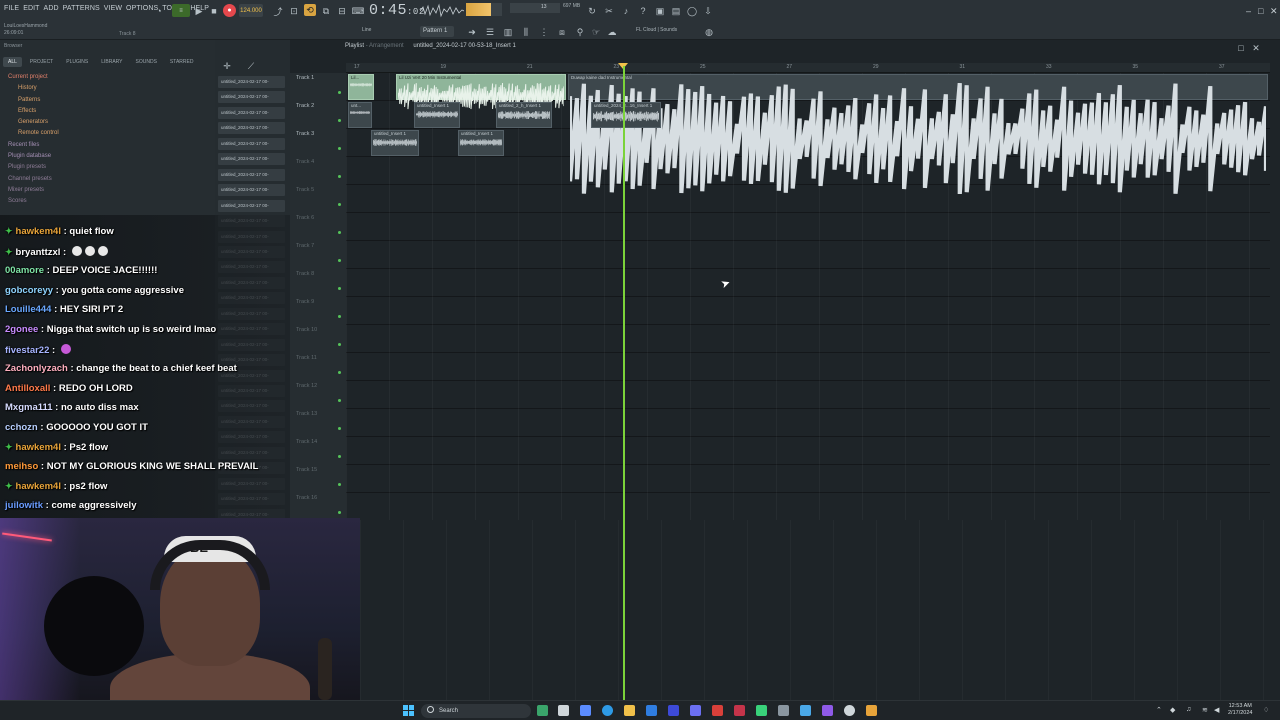 This screenshot has height=720, width=1280. I want to click on tab-project: PROJECT, so click(41, 62).